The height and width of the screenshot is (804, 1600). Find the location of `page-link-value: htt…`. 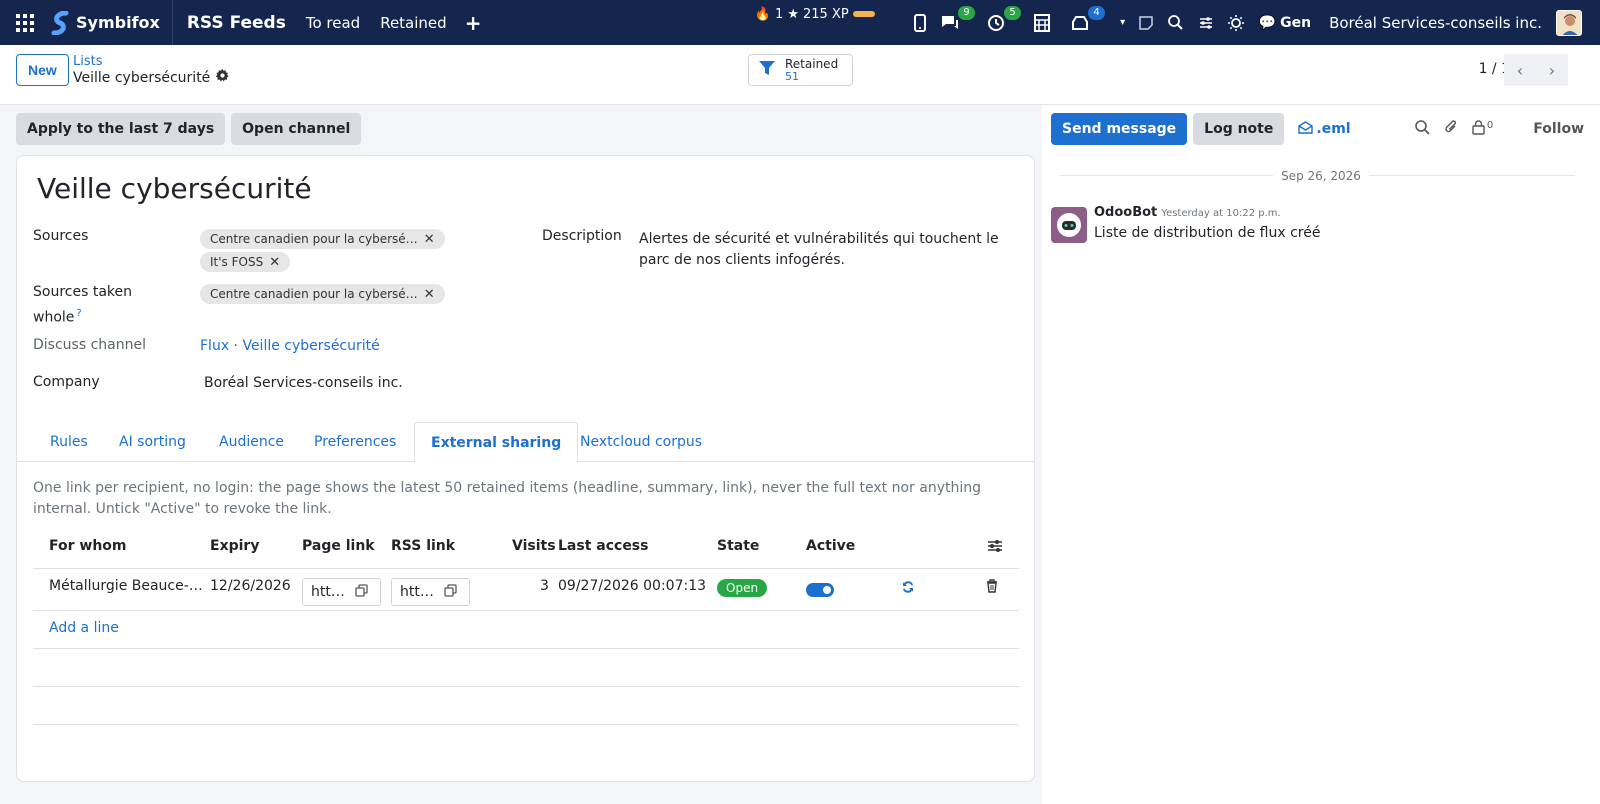

page-link-value: htt… is located at coordinates (328, 592).